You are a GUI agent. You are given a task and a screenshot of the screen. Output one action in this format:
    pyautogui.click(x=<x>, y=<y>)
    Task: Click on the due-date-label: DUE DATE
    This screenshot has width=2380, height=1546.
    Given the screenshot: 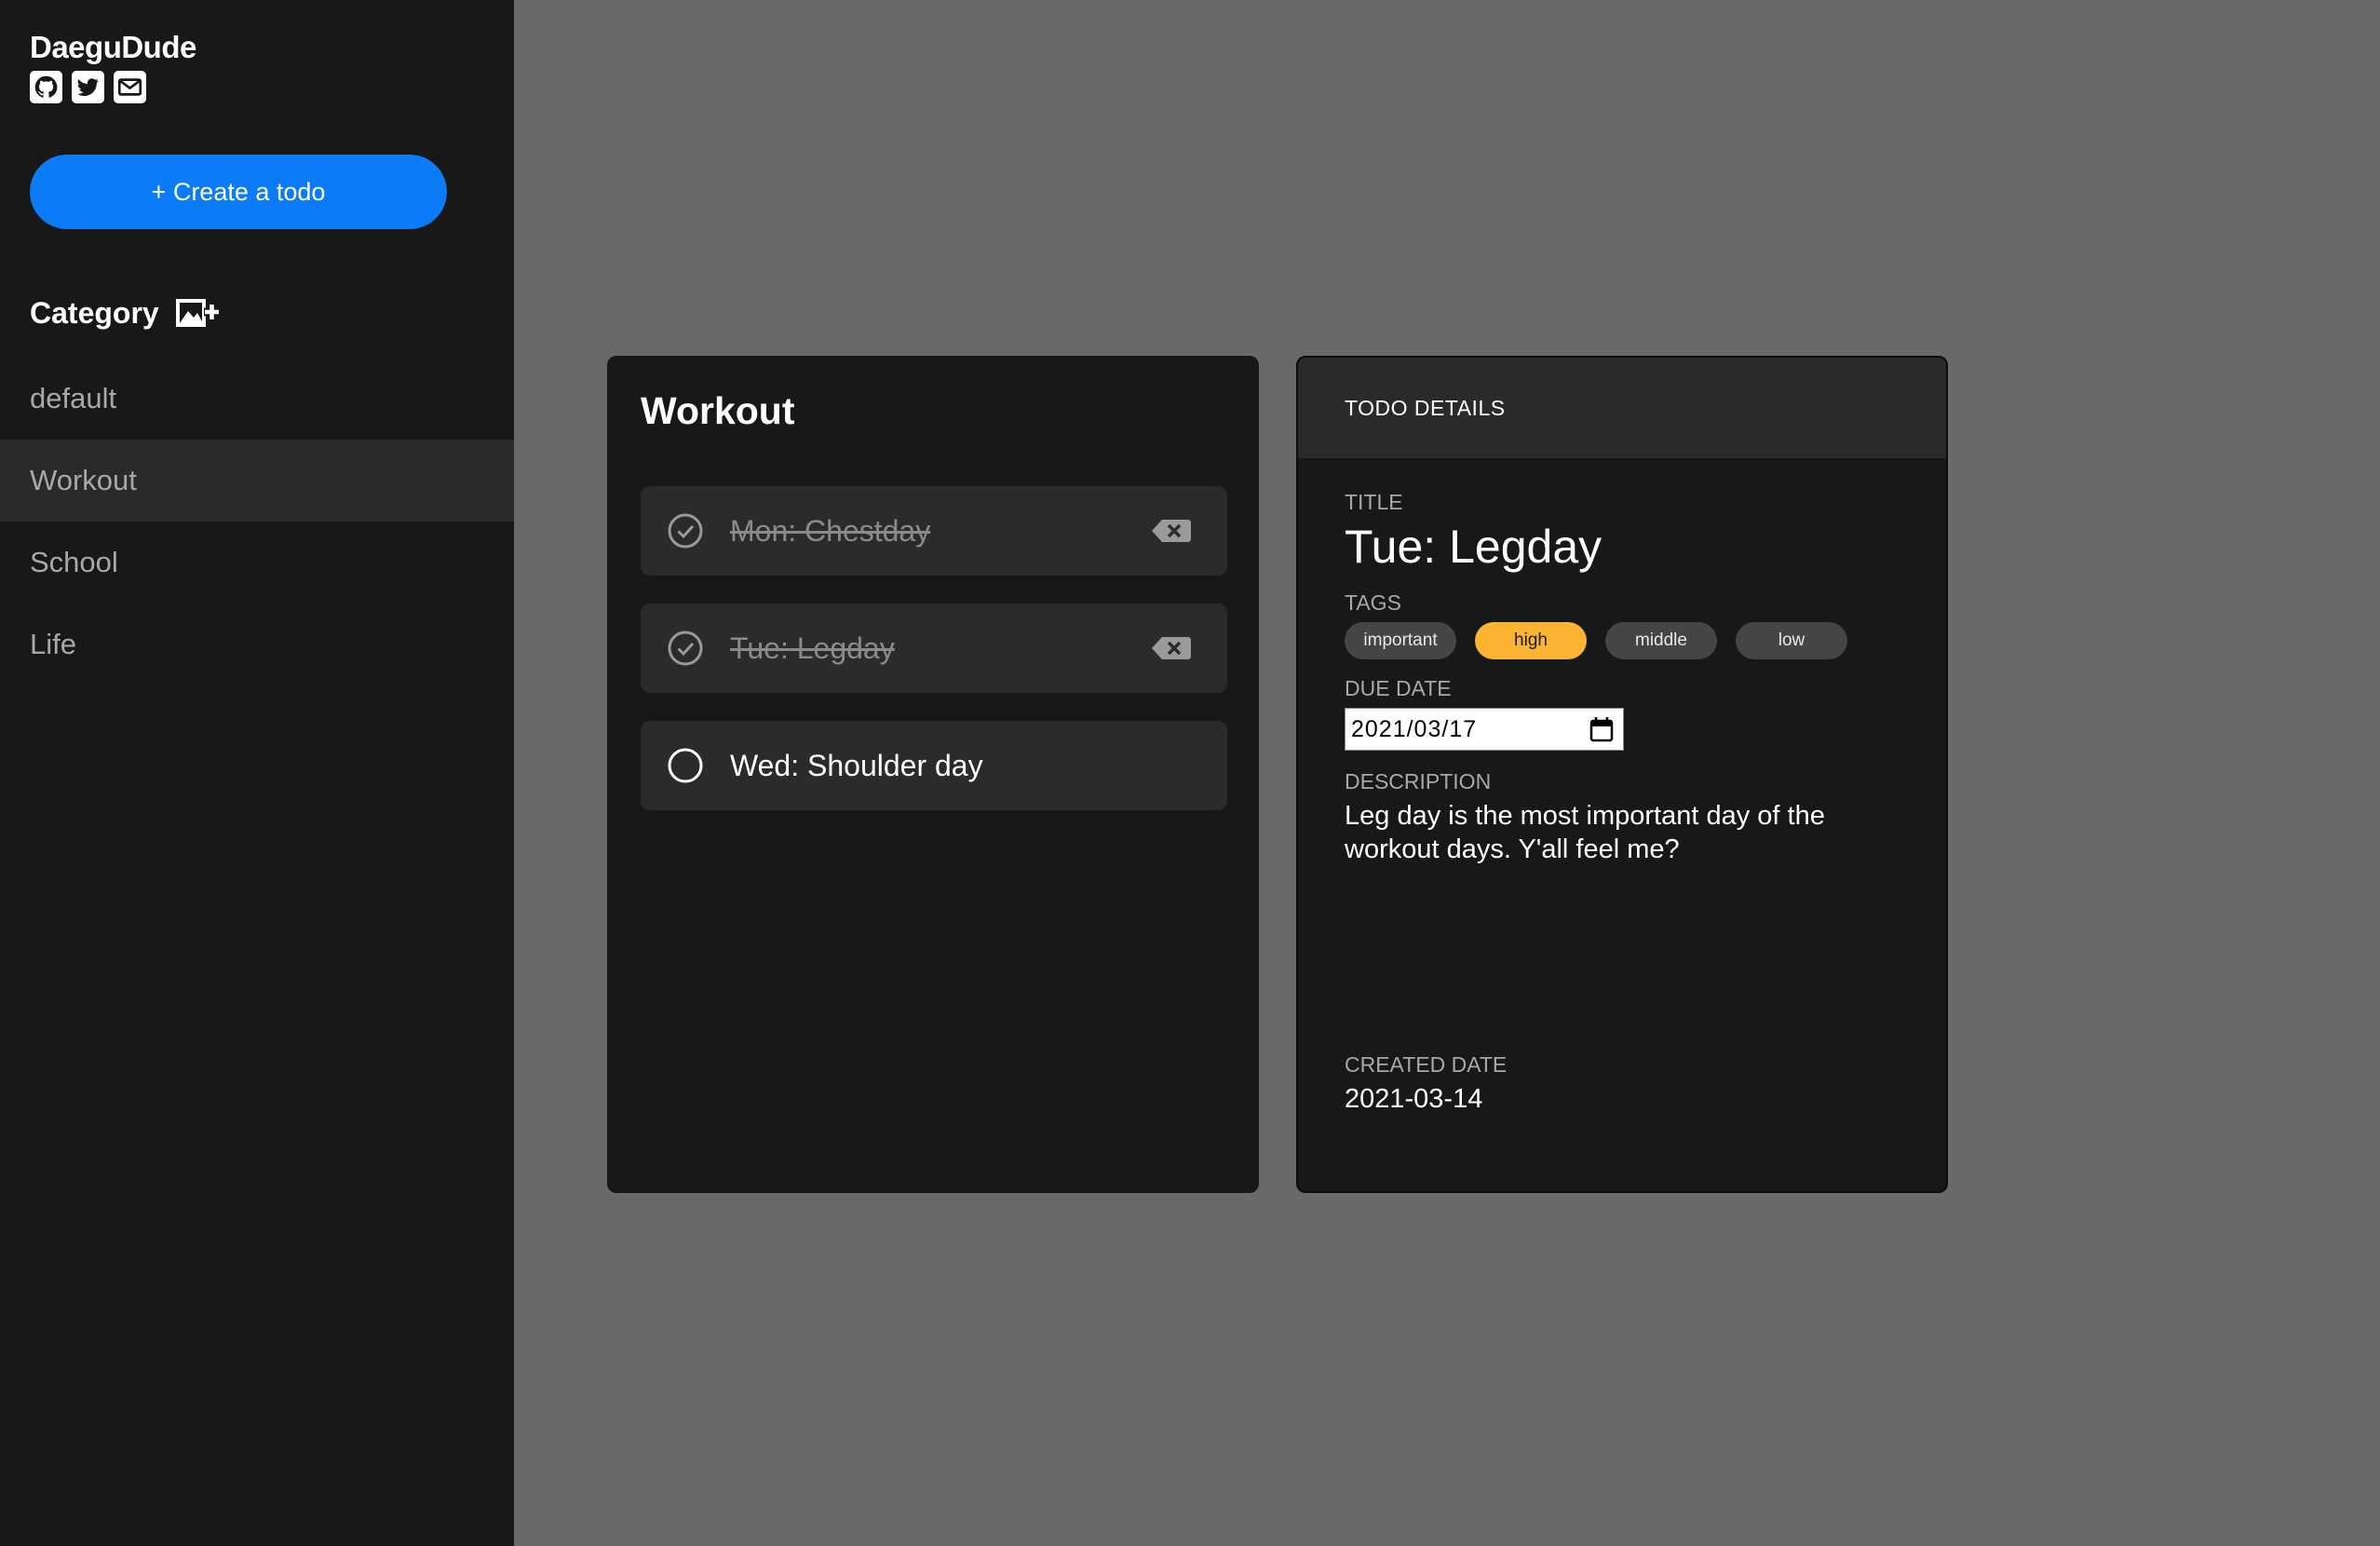 What is the action you would take?
    pyautogui.click(x=1398, y=688)
    